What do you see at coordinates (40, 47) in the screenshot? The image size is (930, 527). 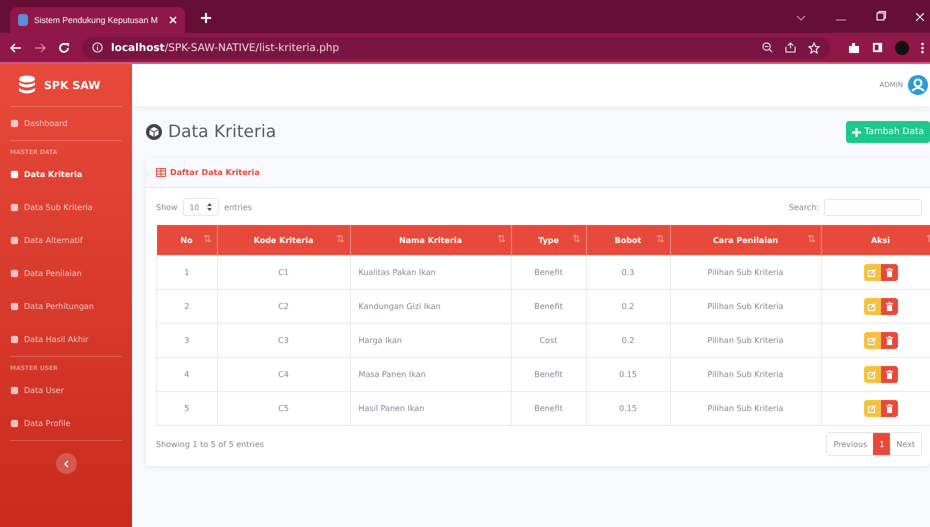 I see `forward-icon` at bounding box center [40, 47].